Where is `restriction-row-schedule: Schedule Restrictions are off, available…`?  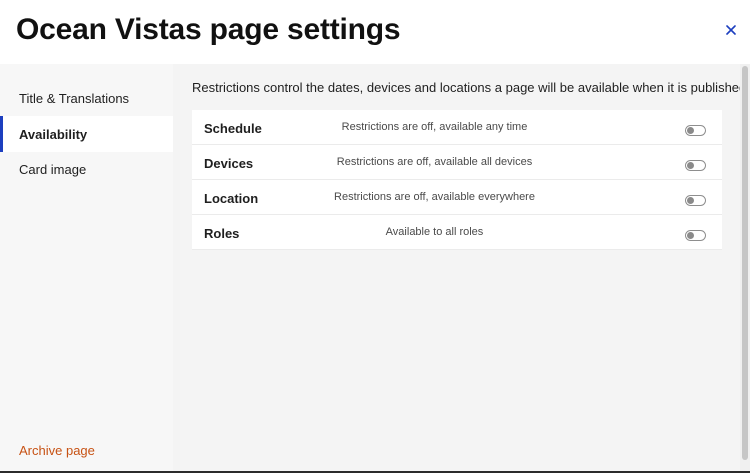 restriction-row-schedule: Schedule Restrictions are off, available… is located at coordinates (457, 127).